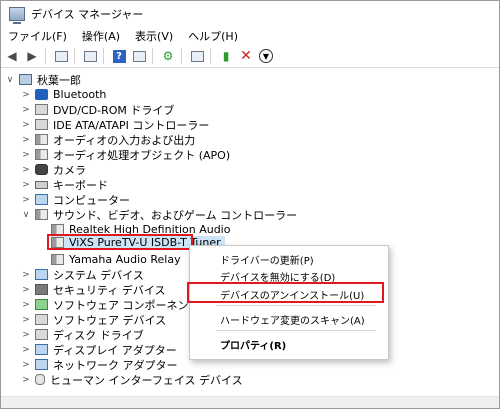 Image resolution: width=500 pixels, height=409 pixels. I want to click on tree-item-security-devices: > セキュリティ デバイス, so click(93, 289).